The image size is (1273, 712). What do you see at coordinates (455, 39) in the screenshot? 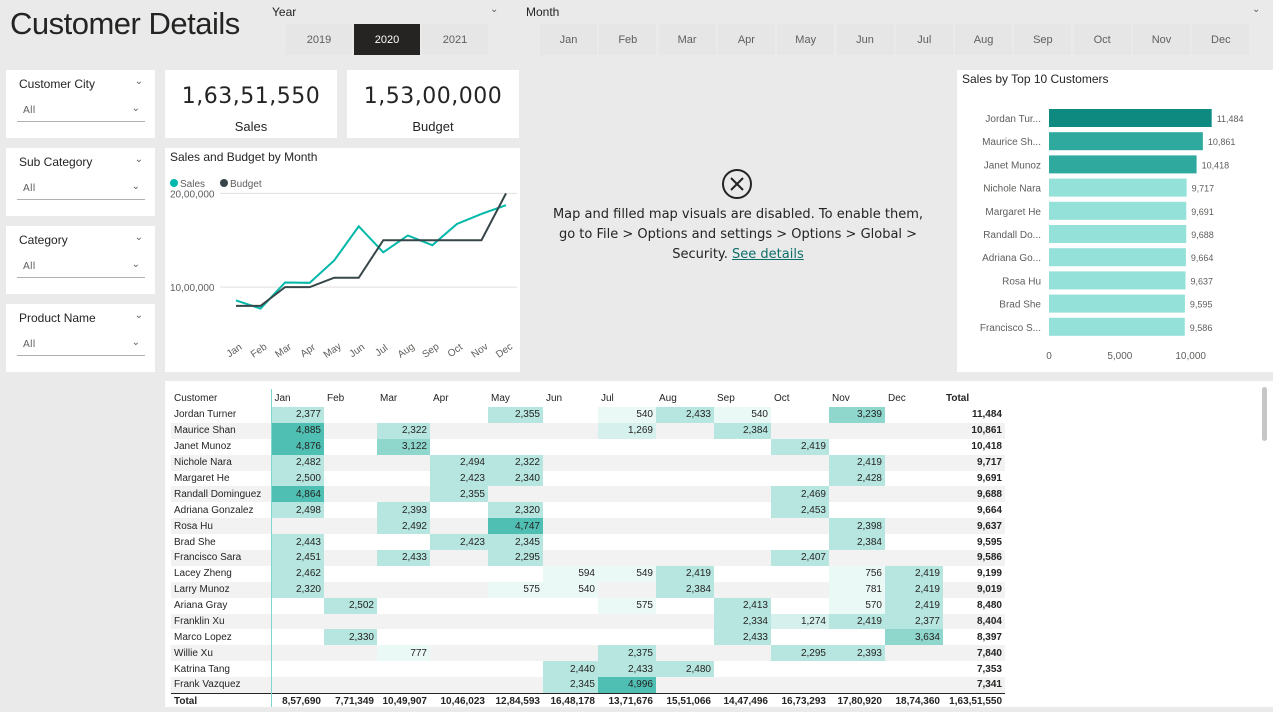
I see `year-button-2021: 2021` at bounding box center [455, 39].